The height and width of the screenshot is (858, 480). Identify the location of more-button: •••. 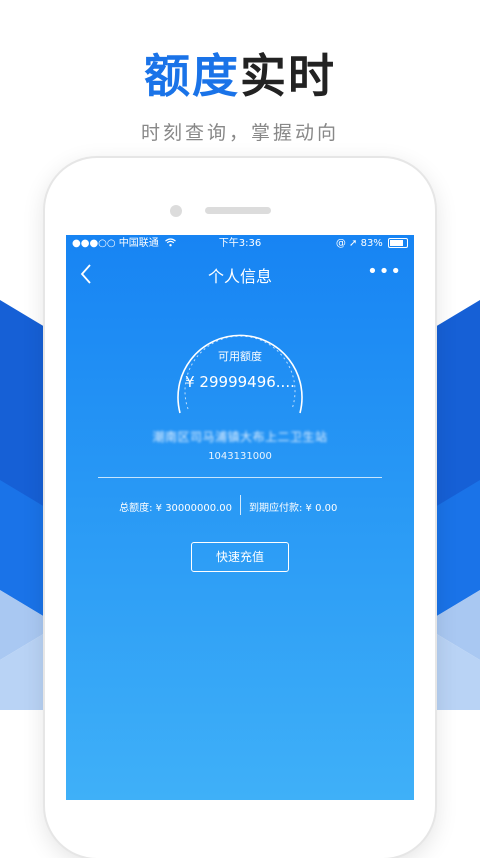
(384, 272).